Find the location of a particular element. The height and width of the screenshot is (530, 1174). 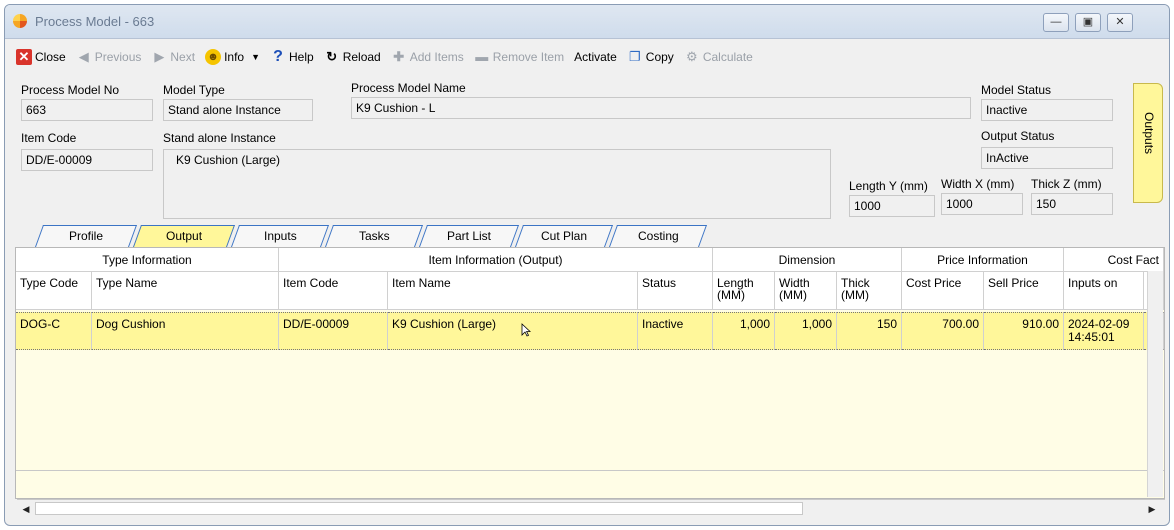

tab-costing-label: Costing is located at coordinates (658, 236).